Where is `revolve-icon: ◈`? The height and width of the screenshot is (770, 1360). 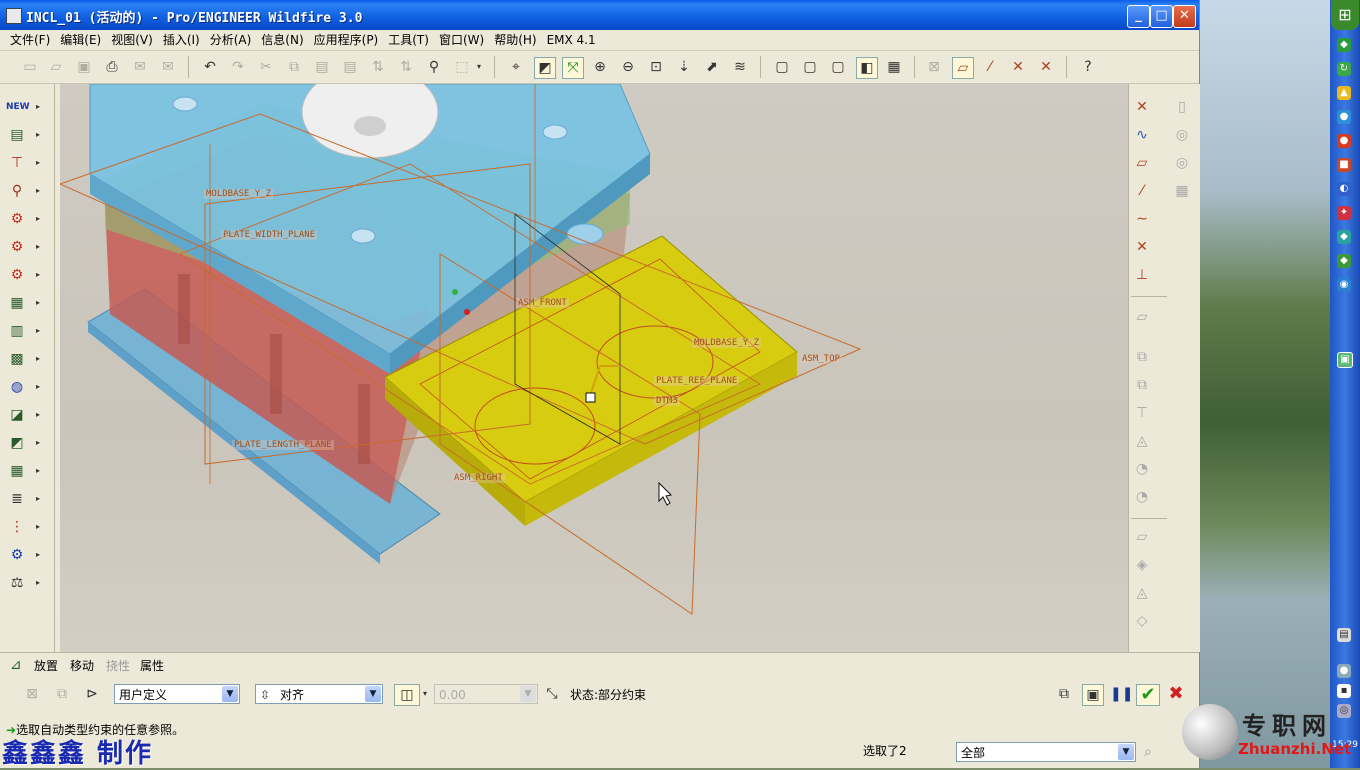
revolve-icon: ◈ is located at coordinates (1142, 565).